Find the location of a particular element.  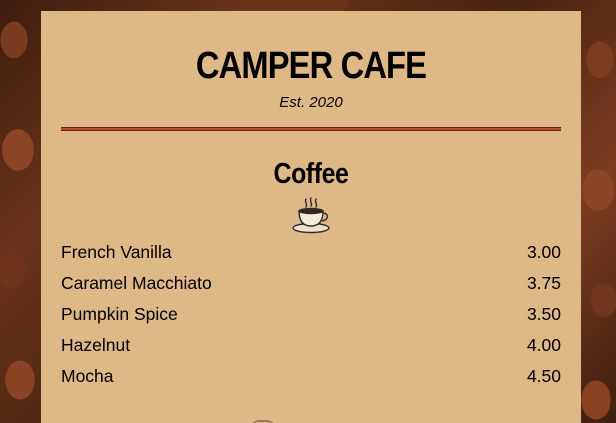

cafe-name-heading: CAMPER CAFE is located at coordinates (311, 66).